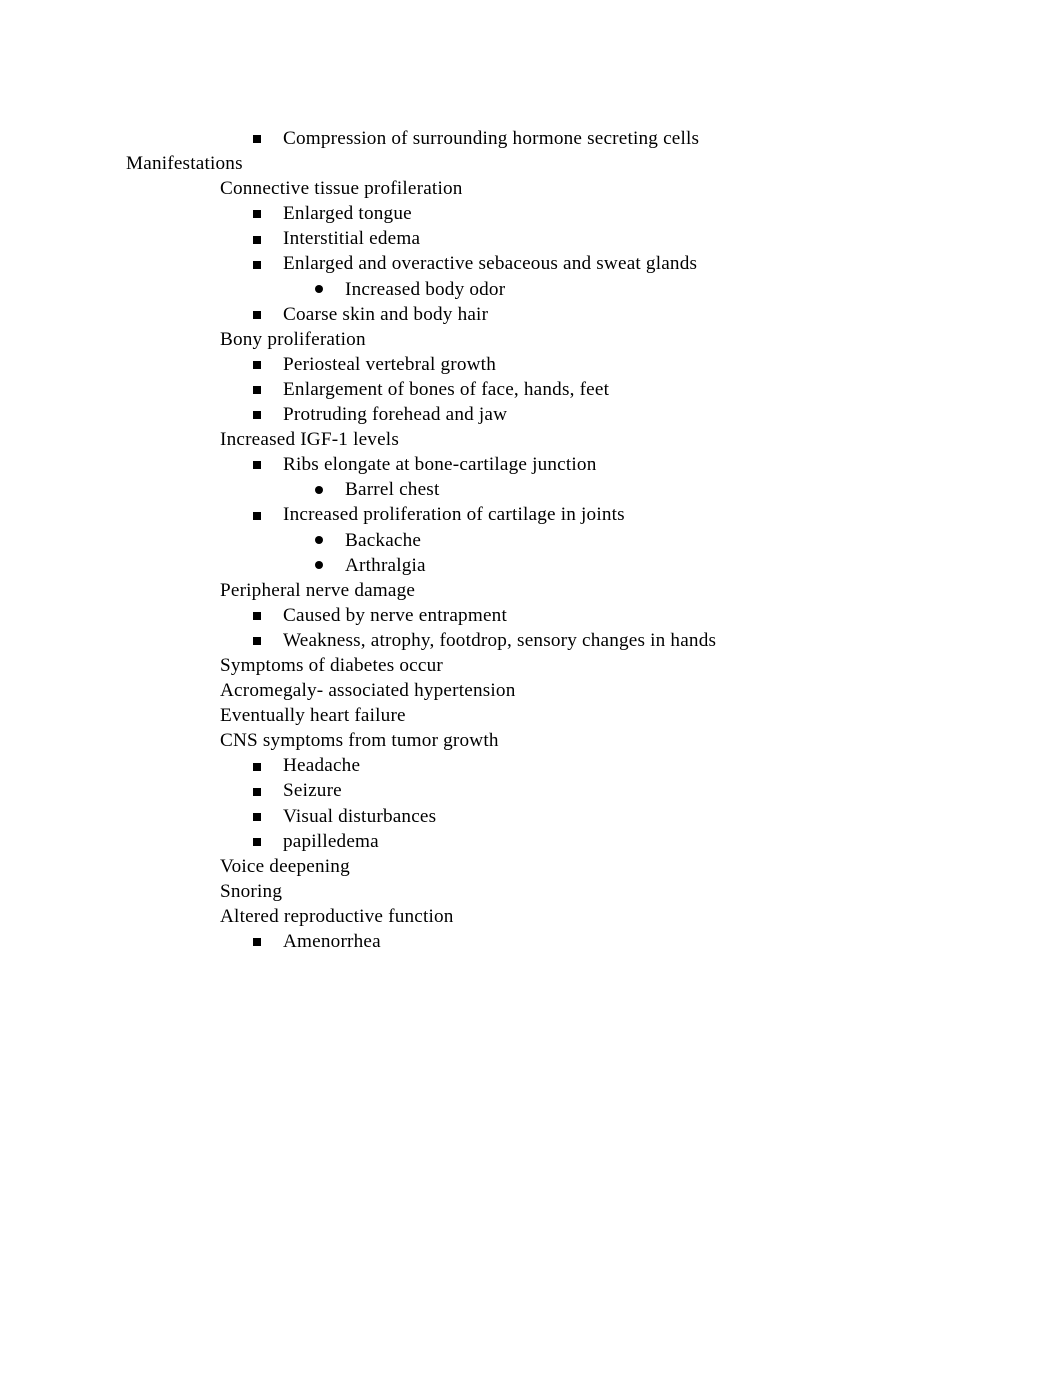 Image resolution: width=1062 pixels, height=1376 pixels. Describe the element at coordinates (368, 691) in the screenshot. I see `outline-item-text: Acromegaly- associated hypertension` at that location.